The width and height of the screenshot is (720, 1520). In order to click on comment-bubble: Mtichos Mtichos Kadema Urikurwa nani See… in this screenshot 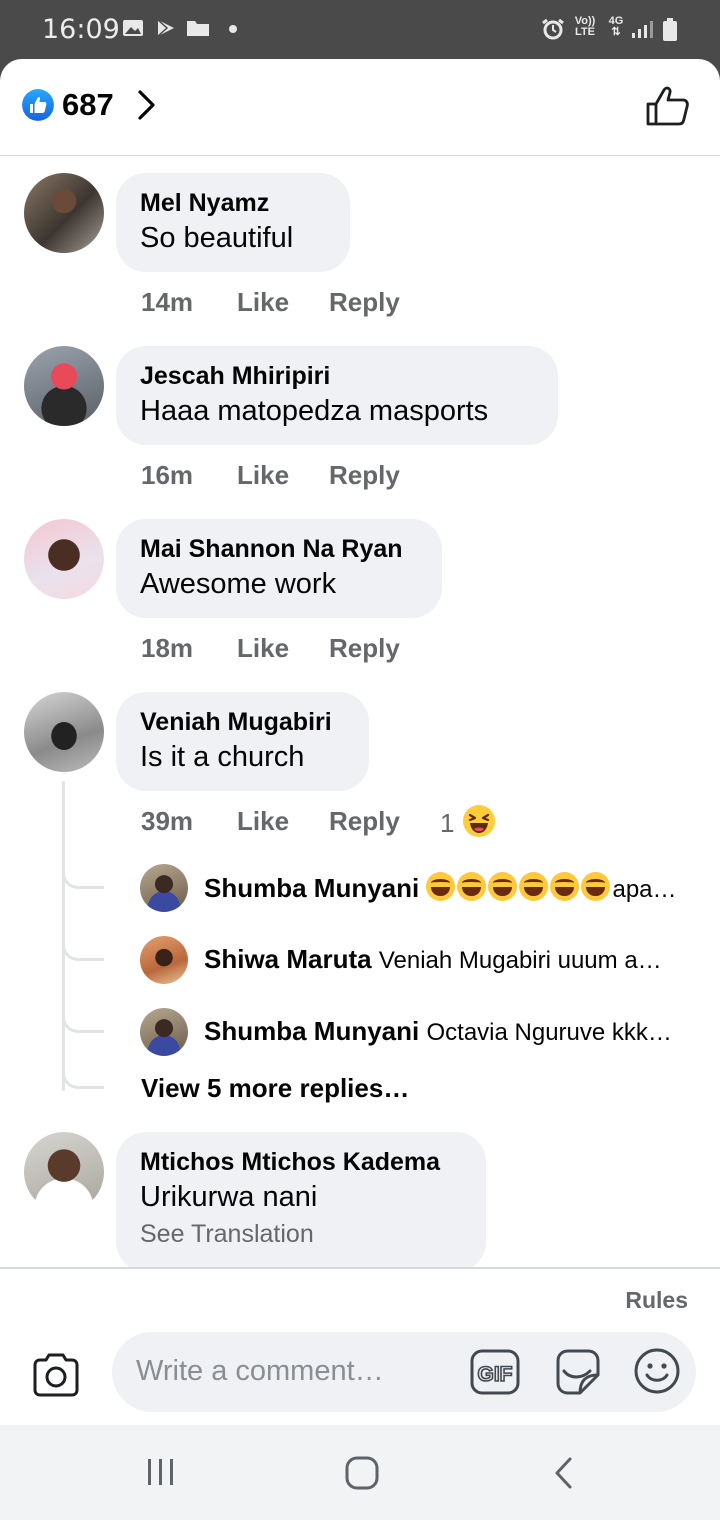, I will do `click(301, 1202)`.